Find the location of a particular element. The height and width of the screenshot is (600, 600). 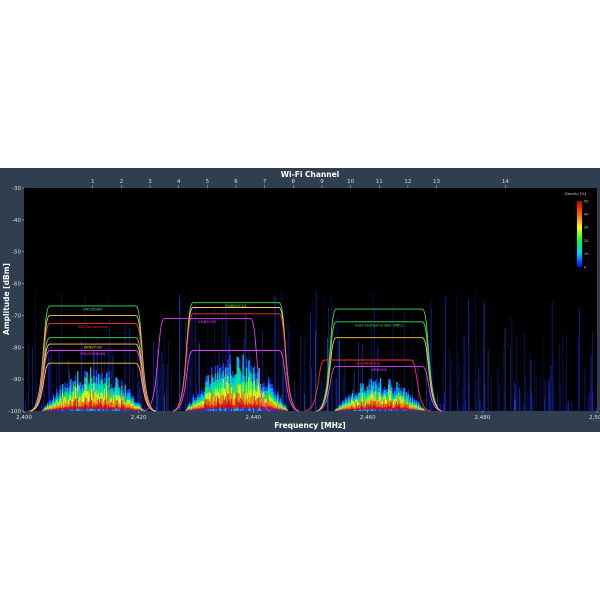

y-tick-label: -30 is located at coordinates (16, 189).